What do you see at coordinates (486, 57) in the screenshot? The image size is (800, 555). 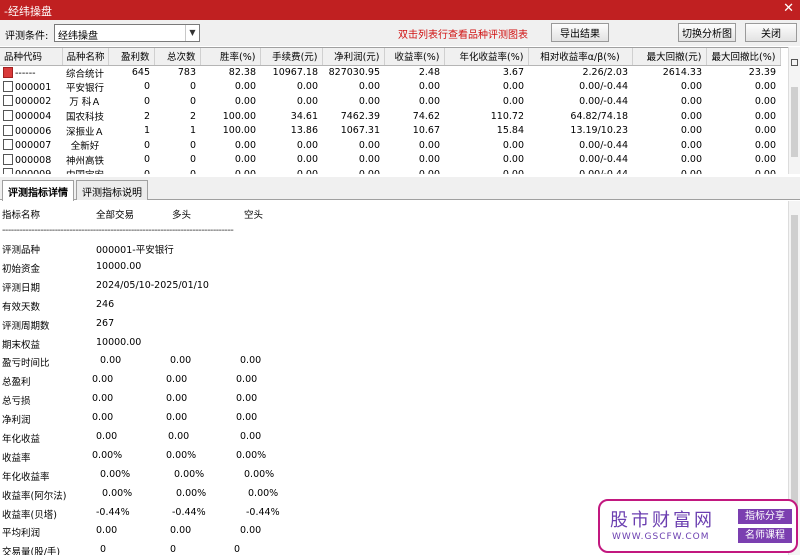 I see `column-header: 年化收益率(%)` at bounding box center [486, 57].